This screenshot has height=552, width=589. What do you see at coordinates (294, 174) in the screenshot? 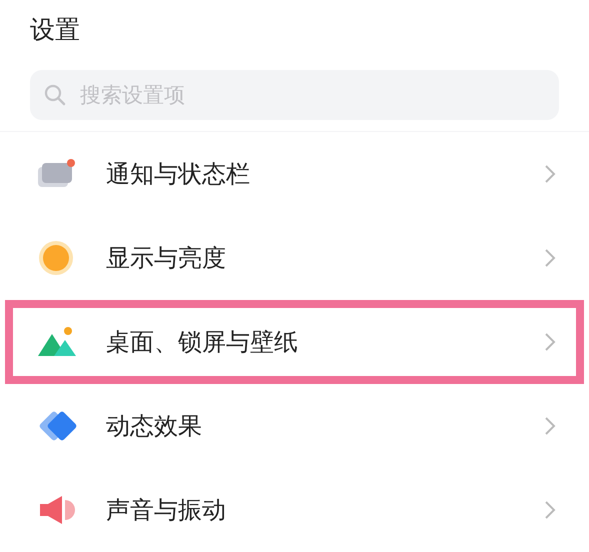
I see `settings-item: 通知与状态栏` at bounding box center [294, 174].